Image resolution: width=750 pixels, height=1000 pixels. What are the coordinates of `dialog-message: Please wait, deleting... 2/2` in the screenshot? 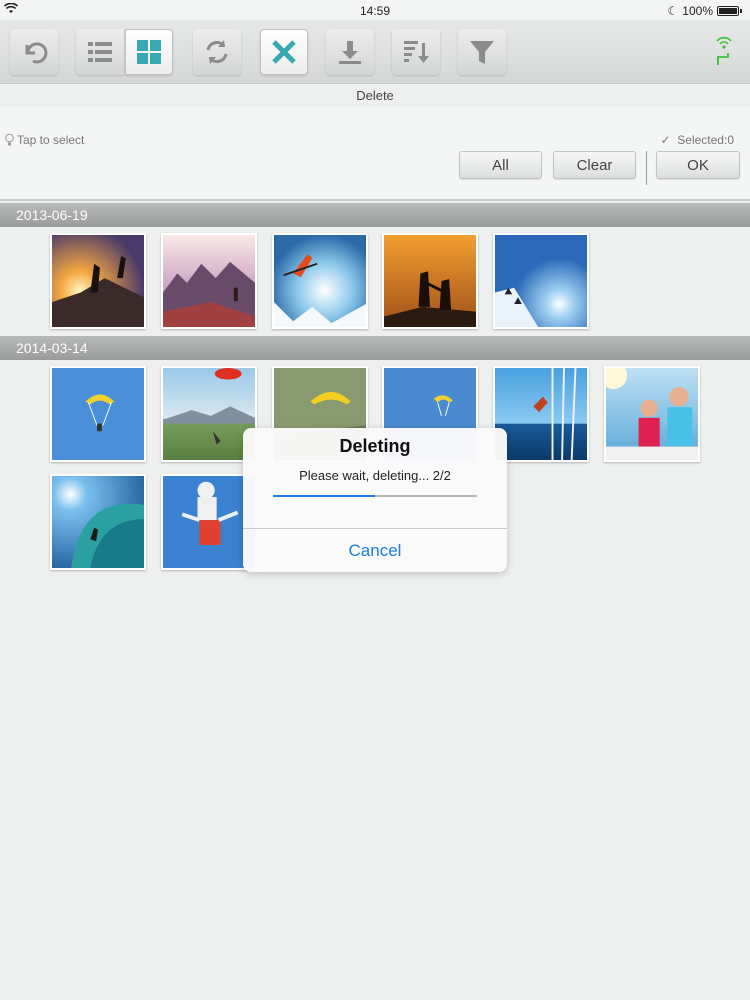 It's located at (375, 475).